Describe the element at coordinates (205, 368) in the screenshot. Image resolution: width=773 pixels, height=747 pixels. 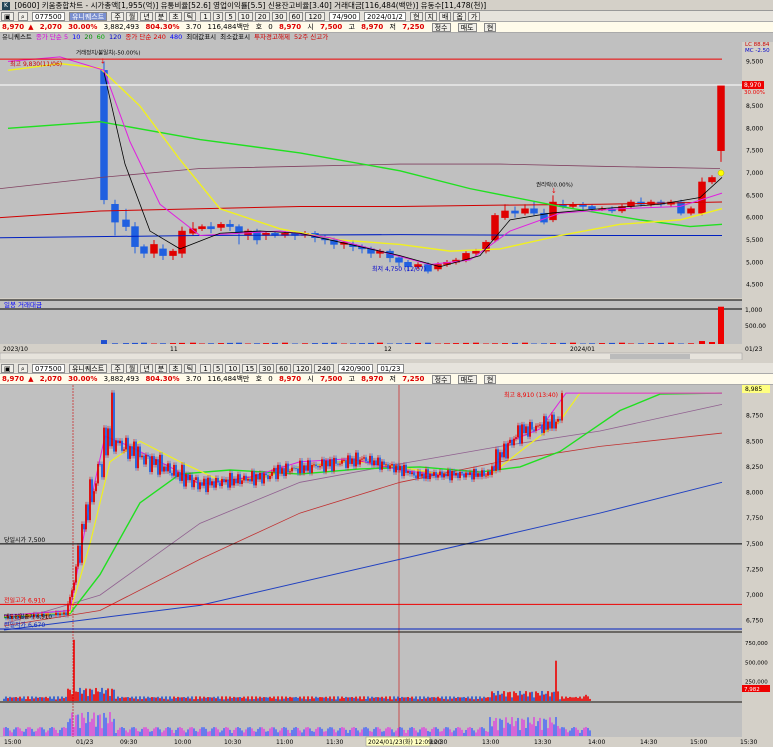
I see `bot-interval-0: 1` at that location.